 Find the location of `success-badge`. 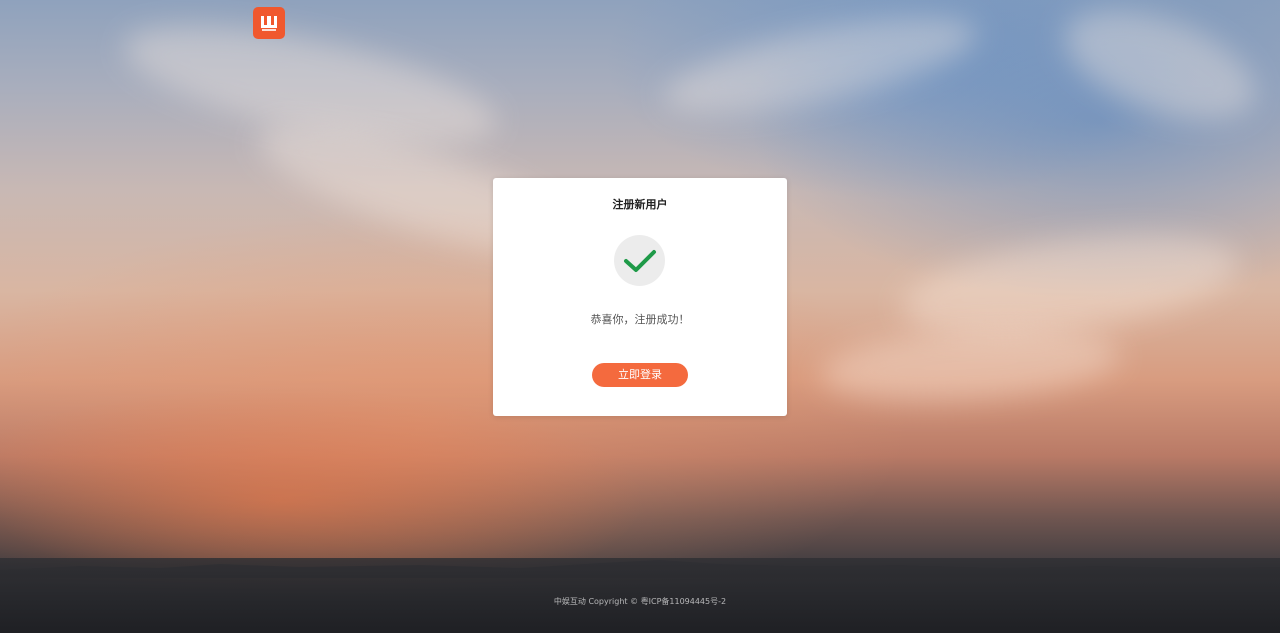

success-badge is located at coordinates (639, 260).